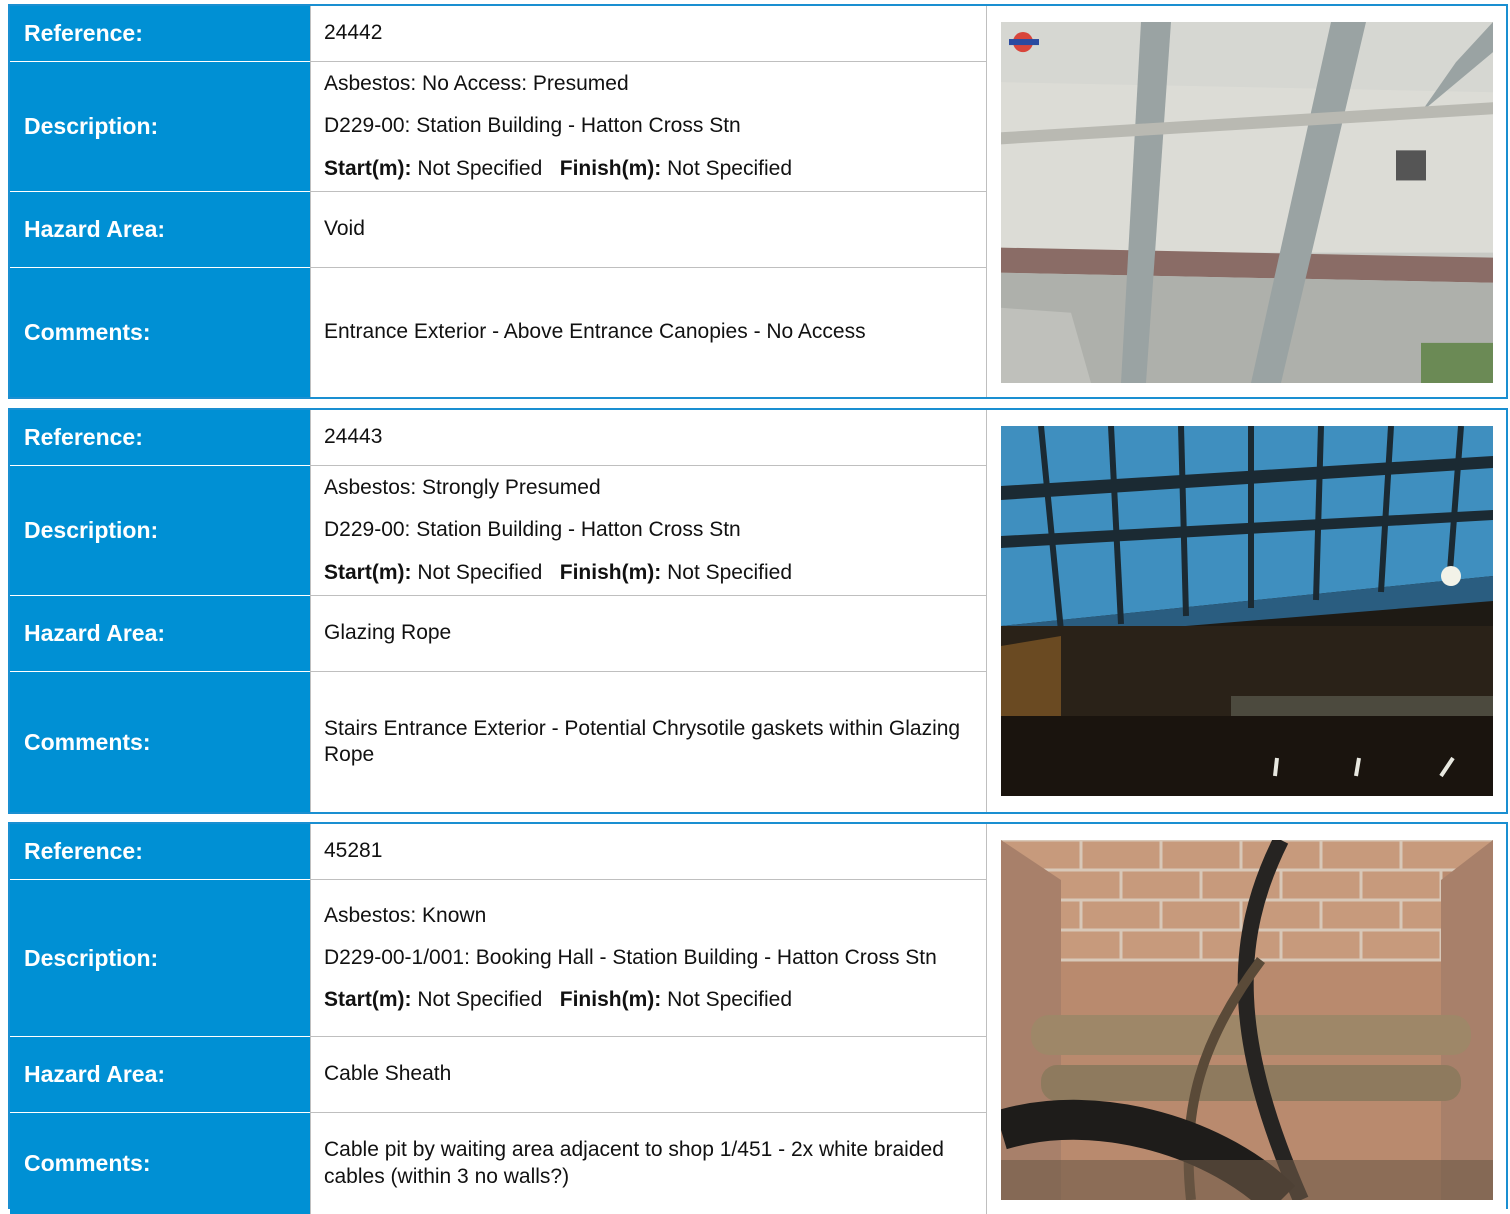 The height and width of the screenshot is (1214, 1510). I want to click on reference-value: 45281, so click(648, 852).